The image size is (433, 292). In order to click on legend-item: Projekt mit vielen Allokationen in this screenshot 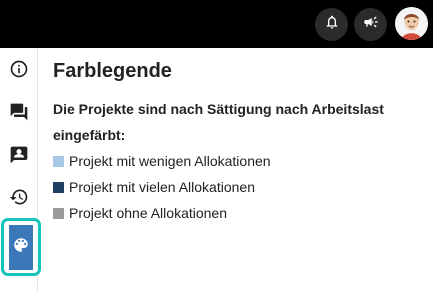, I will do `click(238, 187)`.